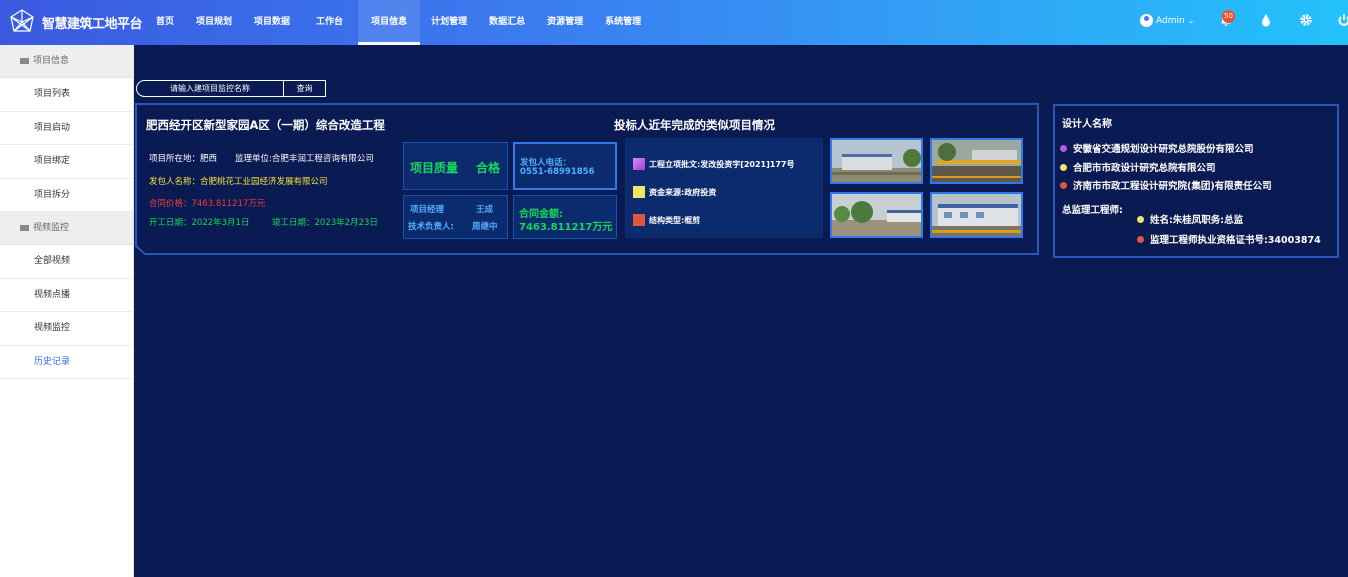 Image resolution: width=1348 pixels, height=577 pixels. Describe the element at coordinates (557, 172) in the screenshot. I see `phone-value: 0551-68991856` at that location.